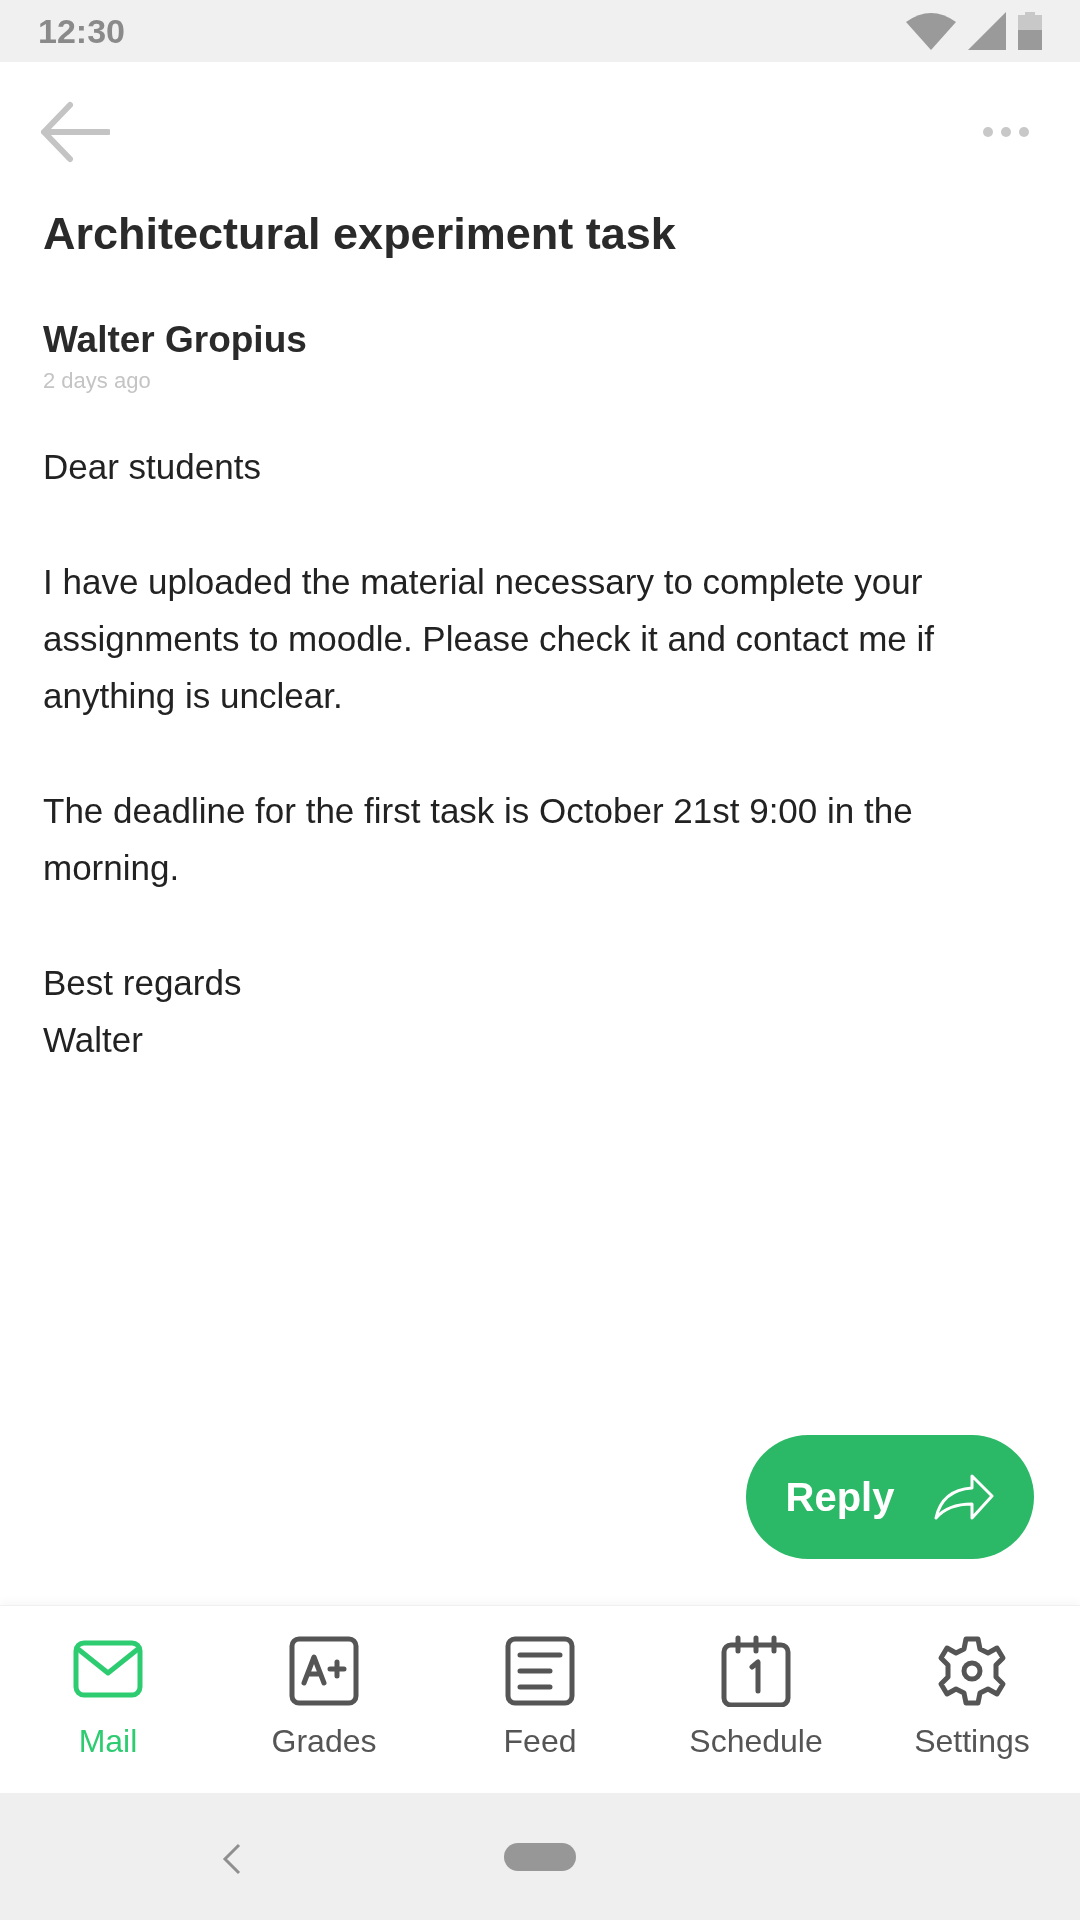  I want to click on nav-tab: Feed, so click(540, 1699).